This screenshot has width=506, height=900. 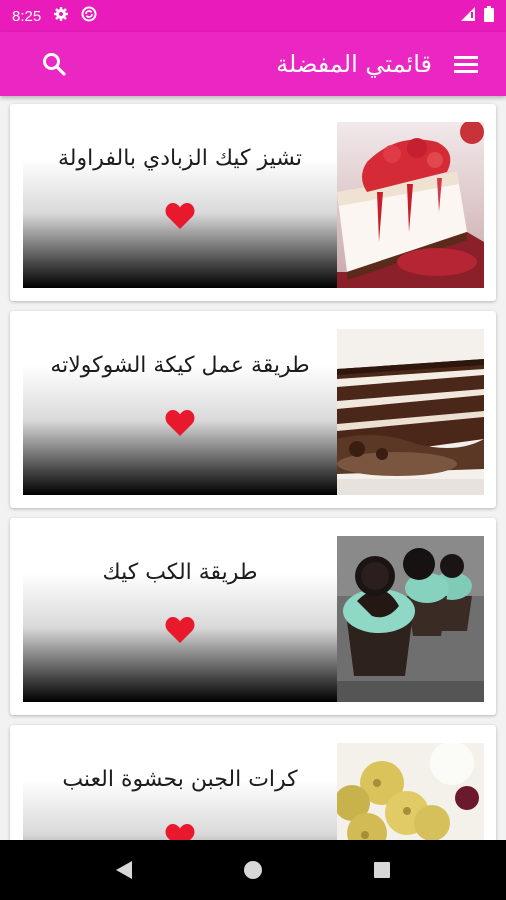 I want to click on chocolate-layer-cake-image, so click(x=410, y=412).